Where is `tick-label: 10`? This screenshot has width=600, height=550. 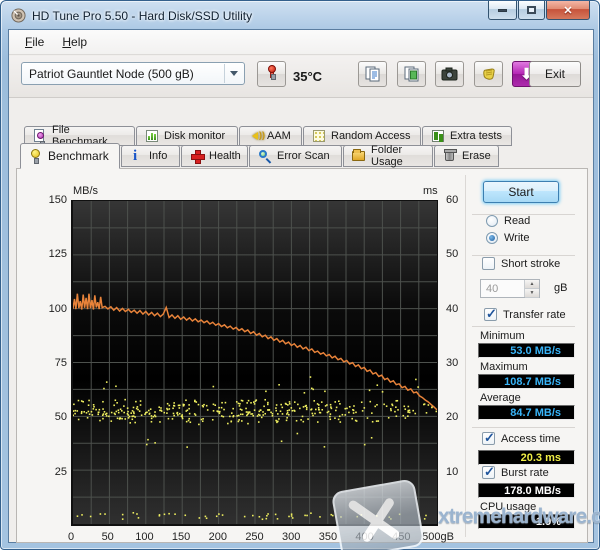 tick-label: 10 is located at coordinates (452, 471).